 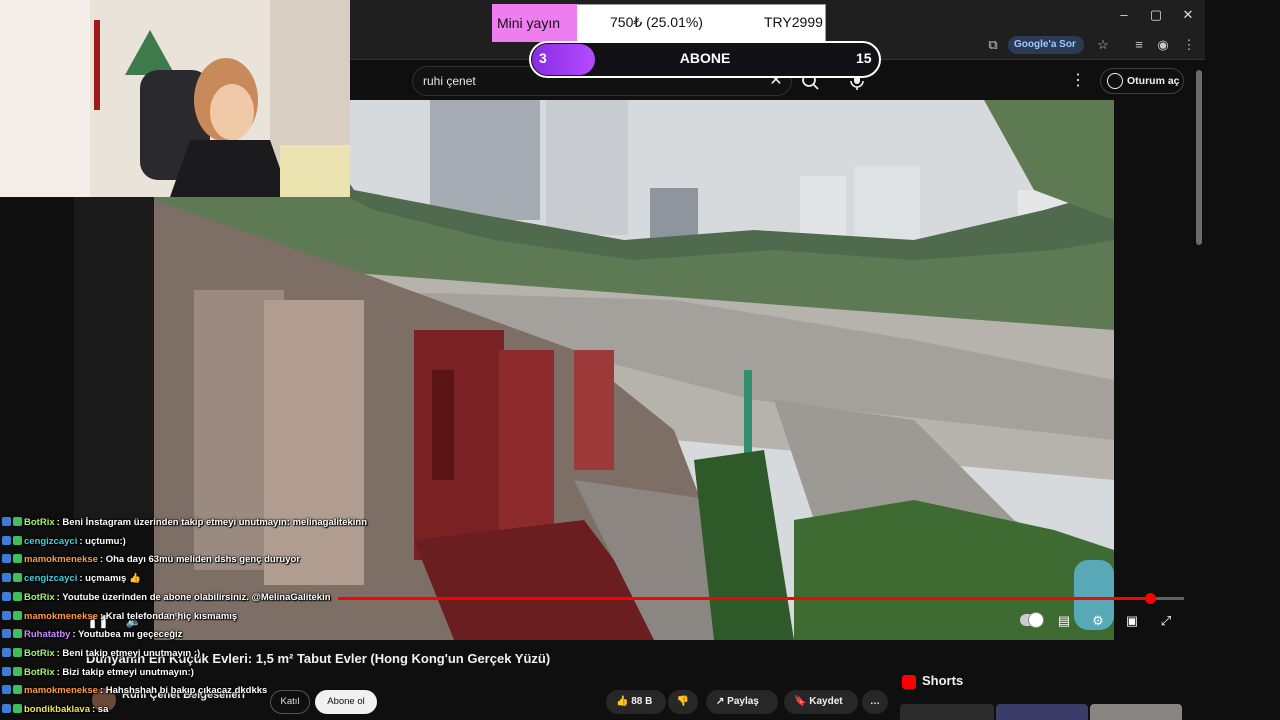 I want to click on autoplay-toggle, so click(x=1031, y=620).